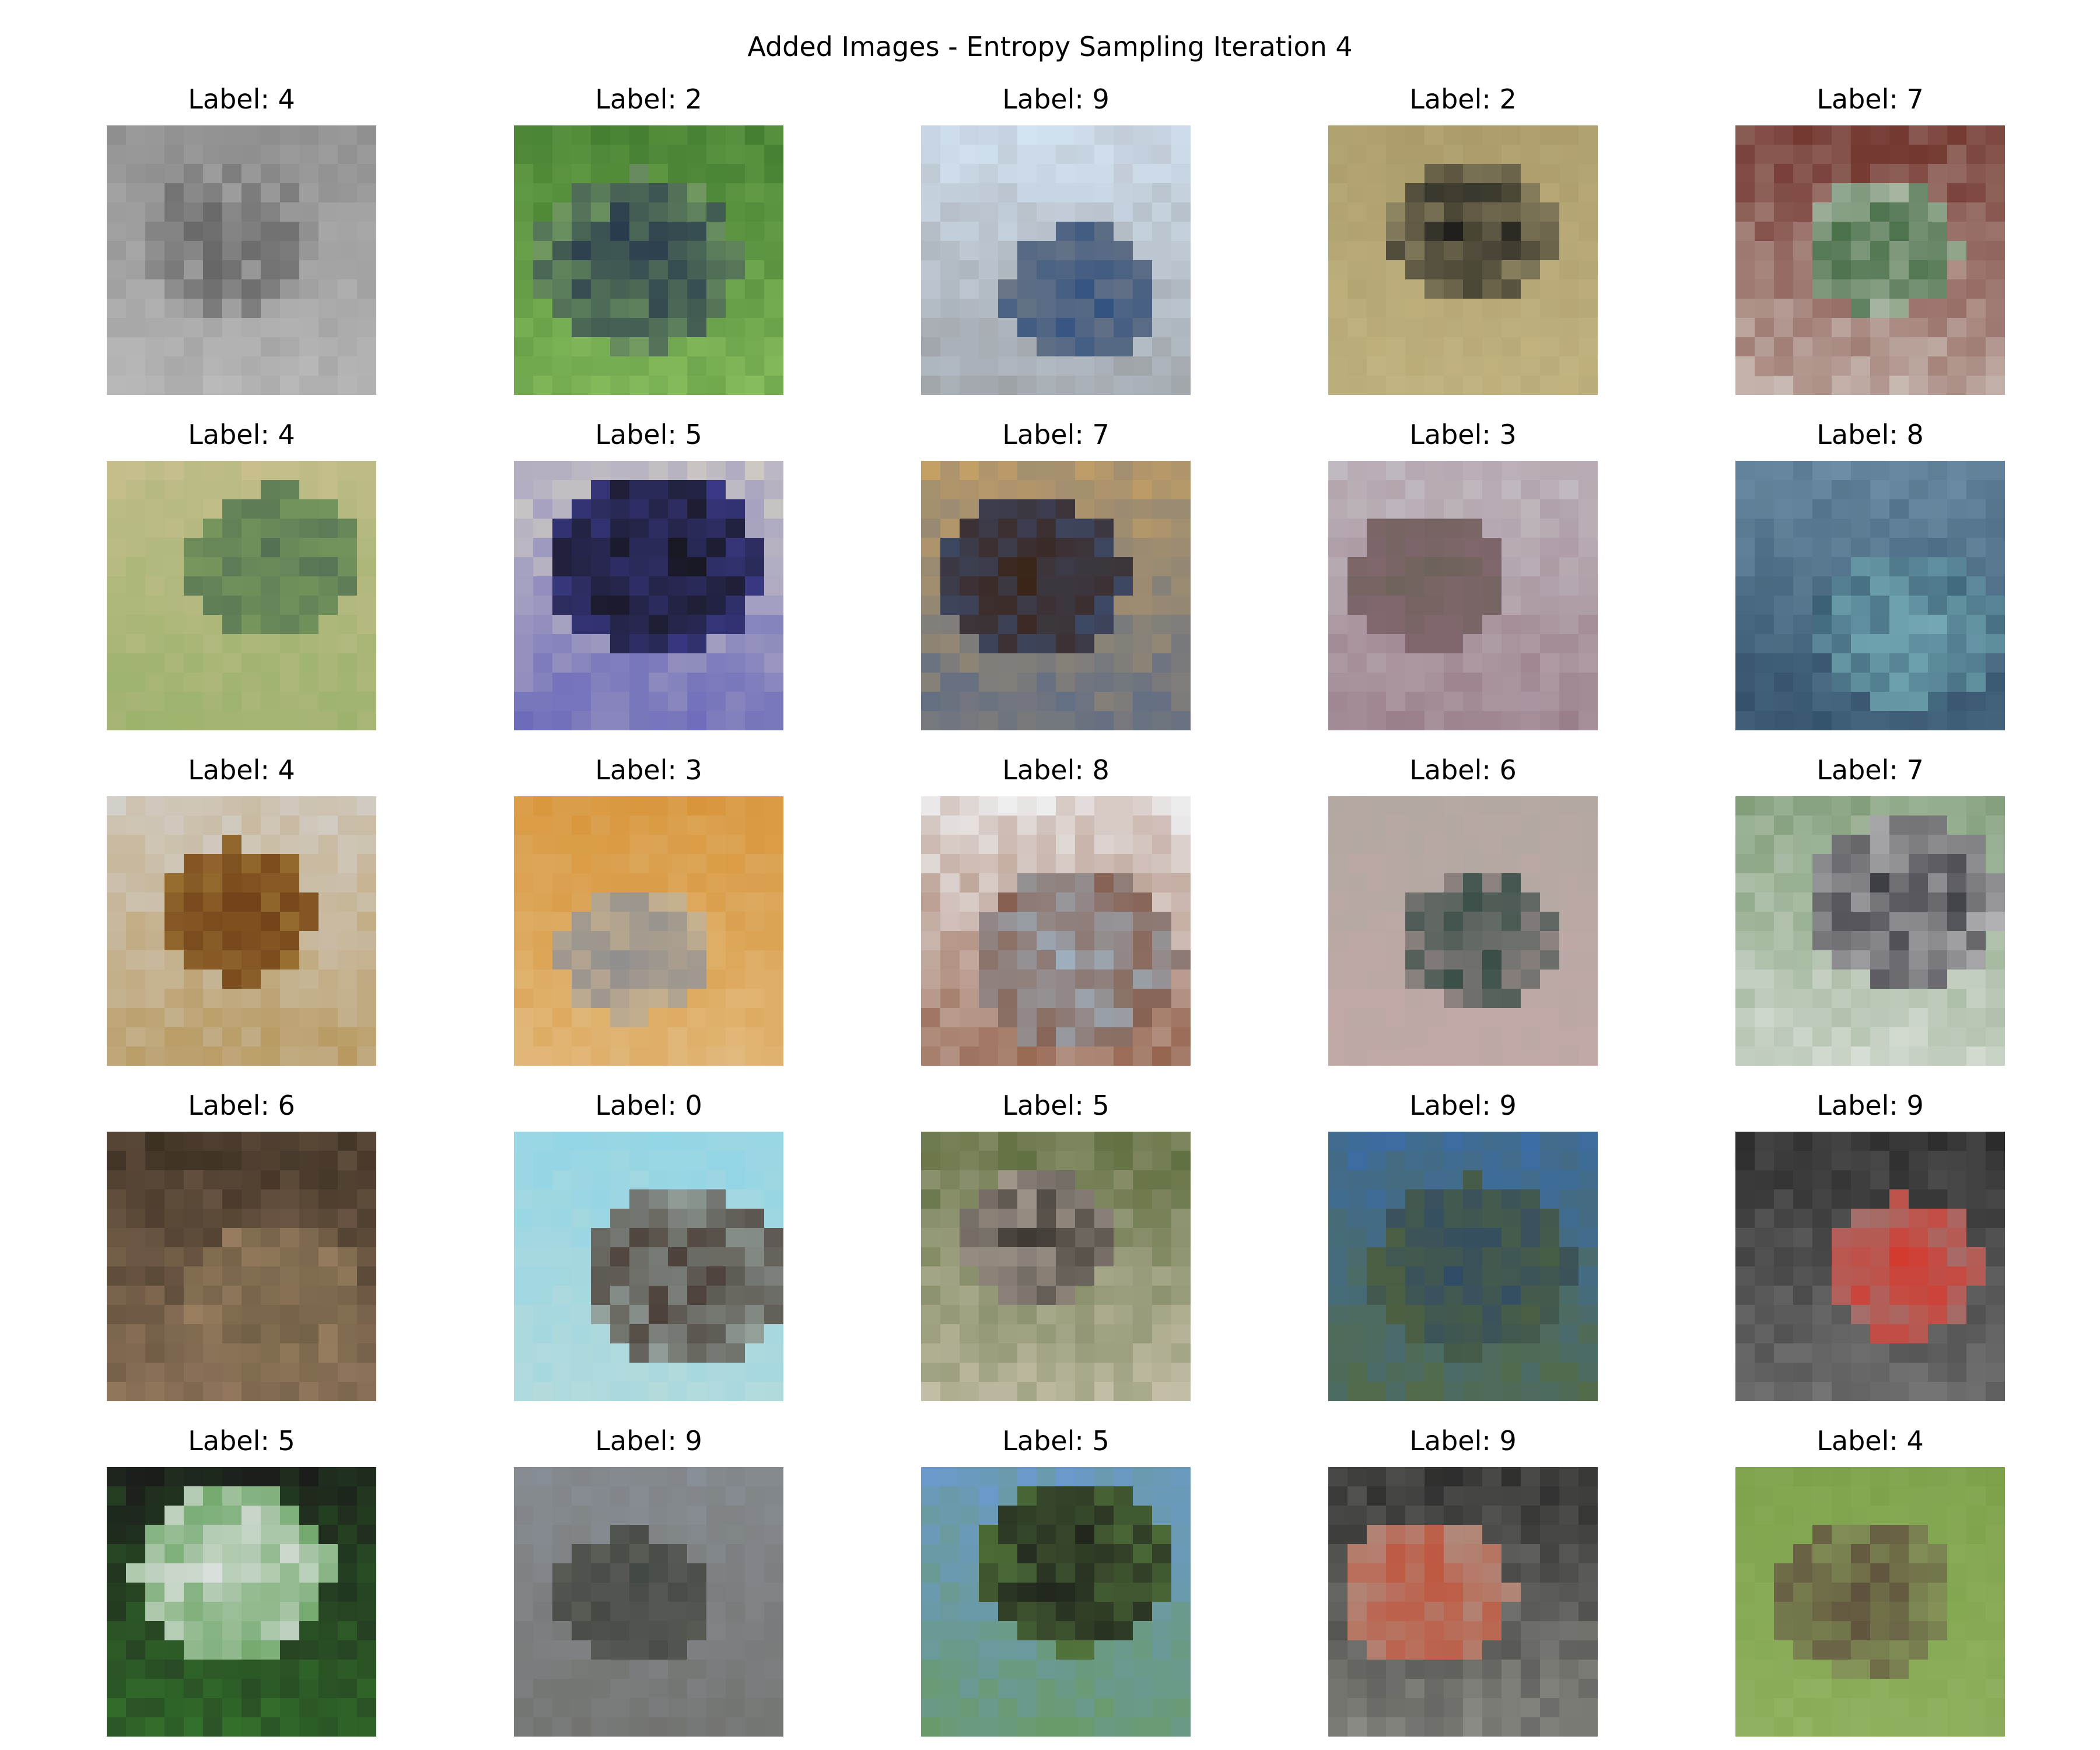  I want to click on image-label: Label: 0, so click(648, 1105).